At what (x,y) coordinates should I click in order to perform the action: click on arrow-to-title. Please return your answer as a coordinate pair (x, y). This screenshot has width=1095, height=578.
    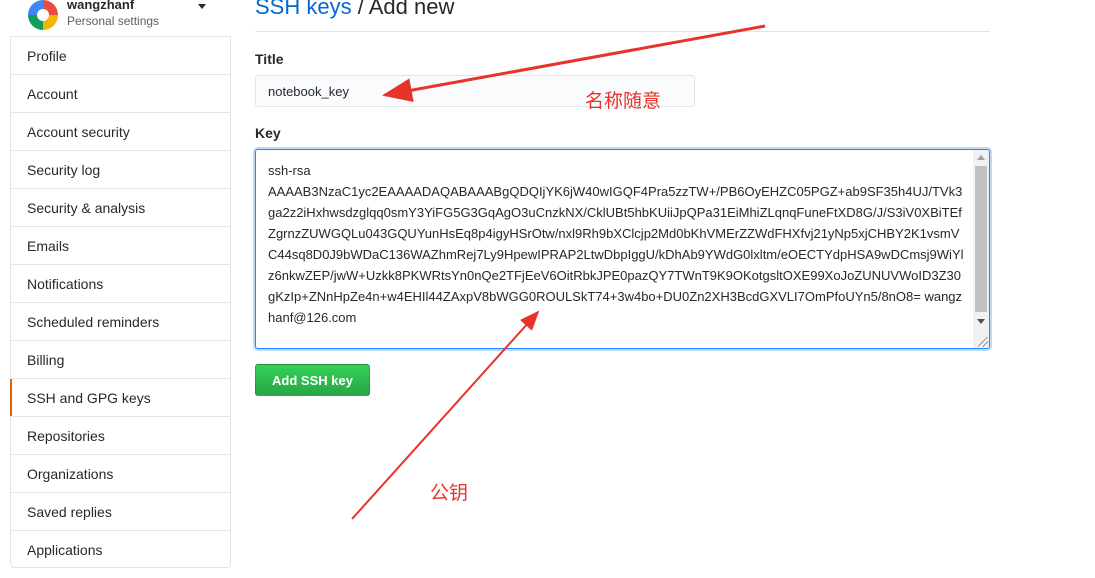
    Looking at the image, I should click on (574, 63).